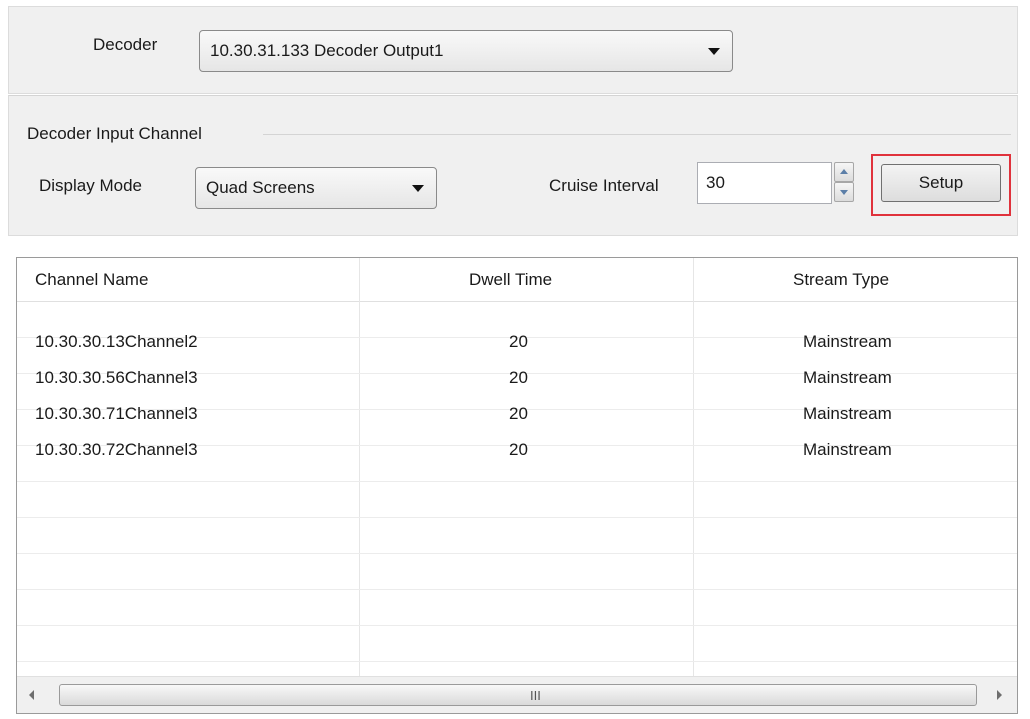 The height and width of the screenshot is (719, 1030). I want to click on decoder-dropdown: 10.30.31.133 Decoder Output1, so click(466, 51).